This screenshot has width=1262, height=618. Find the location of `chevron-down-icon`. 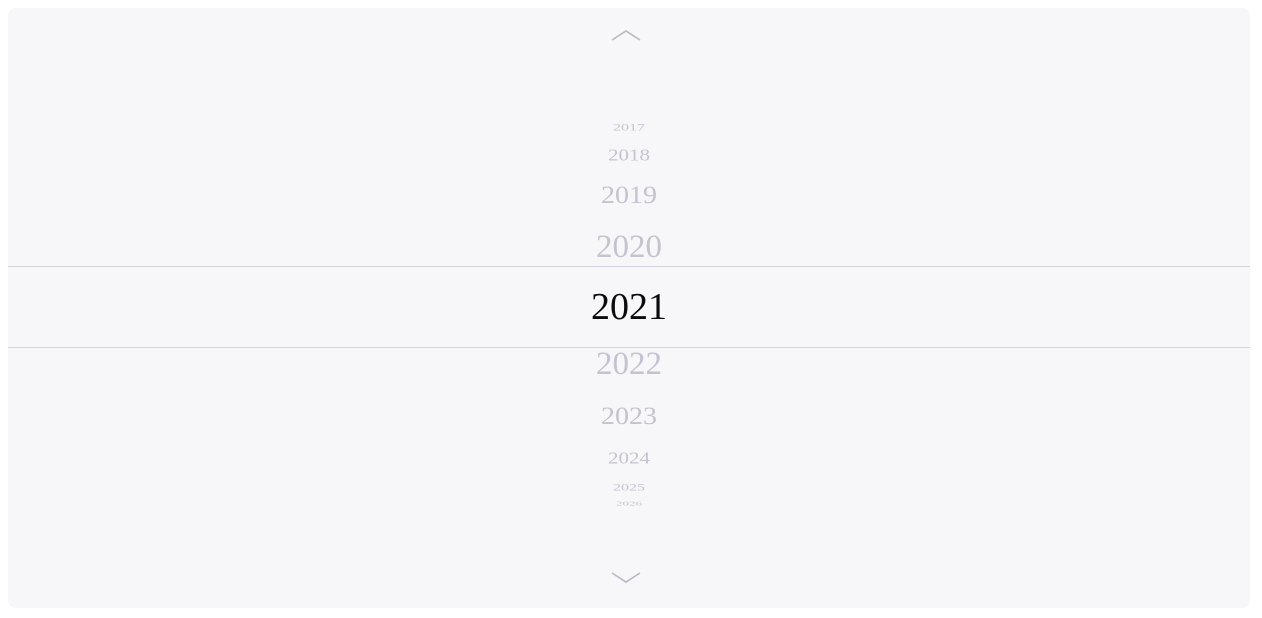

chevron-down-icon is located at coordinates (626, 577).